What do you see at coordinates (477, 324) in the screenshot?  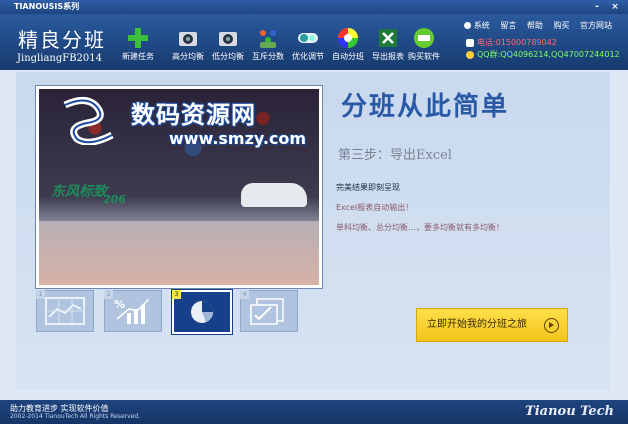 I see `start-button-label: 立即开始我的分班之旅` at bounding box center [477, 324].